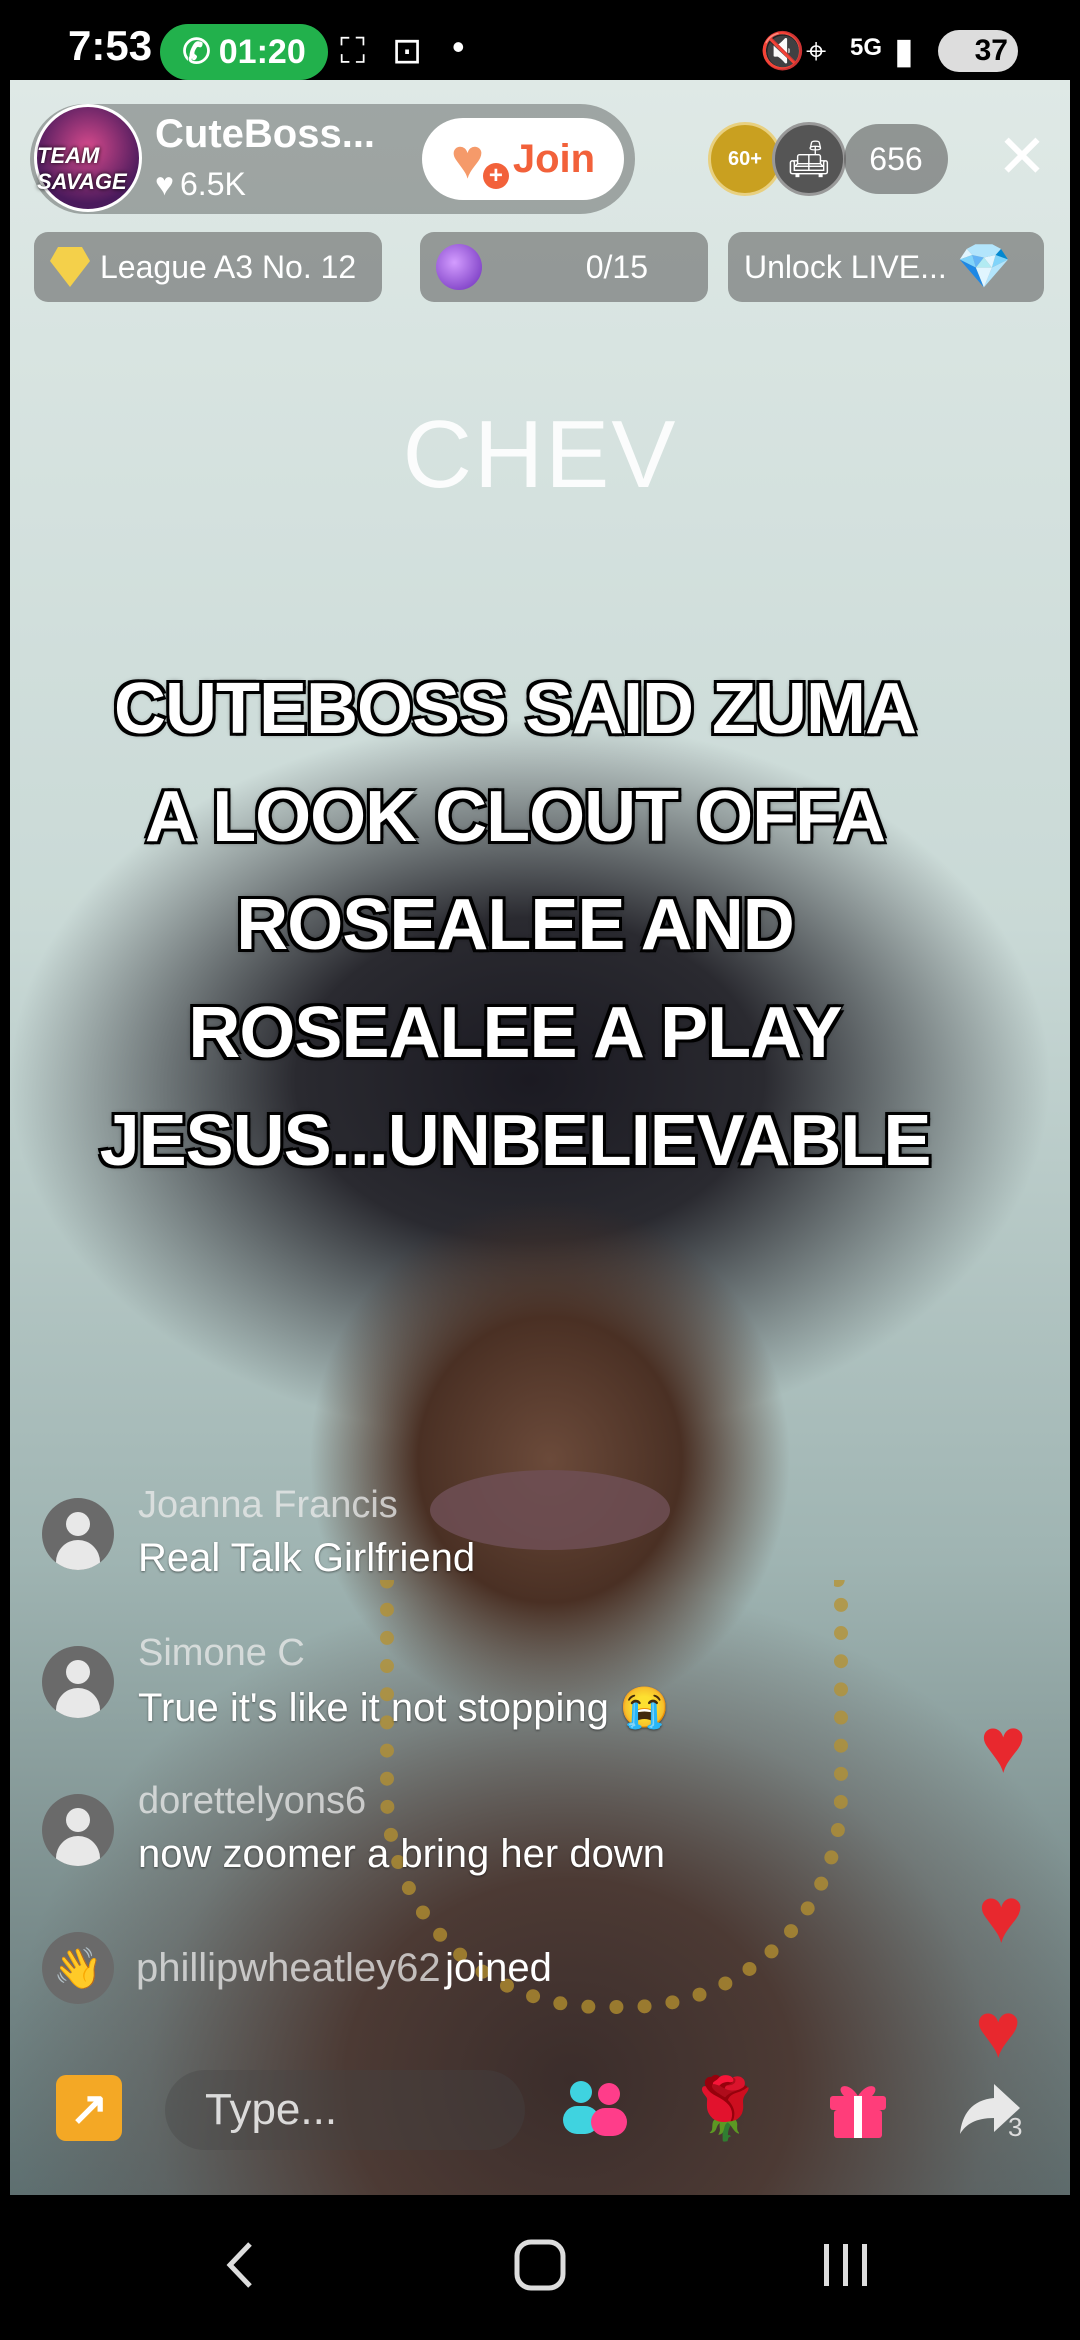 This screenshot has width=1080, height=2340. Describe the element at coordinates (407, 50) in the screenshot. I see `screenshot-icon: ⊡` at that location.